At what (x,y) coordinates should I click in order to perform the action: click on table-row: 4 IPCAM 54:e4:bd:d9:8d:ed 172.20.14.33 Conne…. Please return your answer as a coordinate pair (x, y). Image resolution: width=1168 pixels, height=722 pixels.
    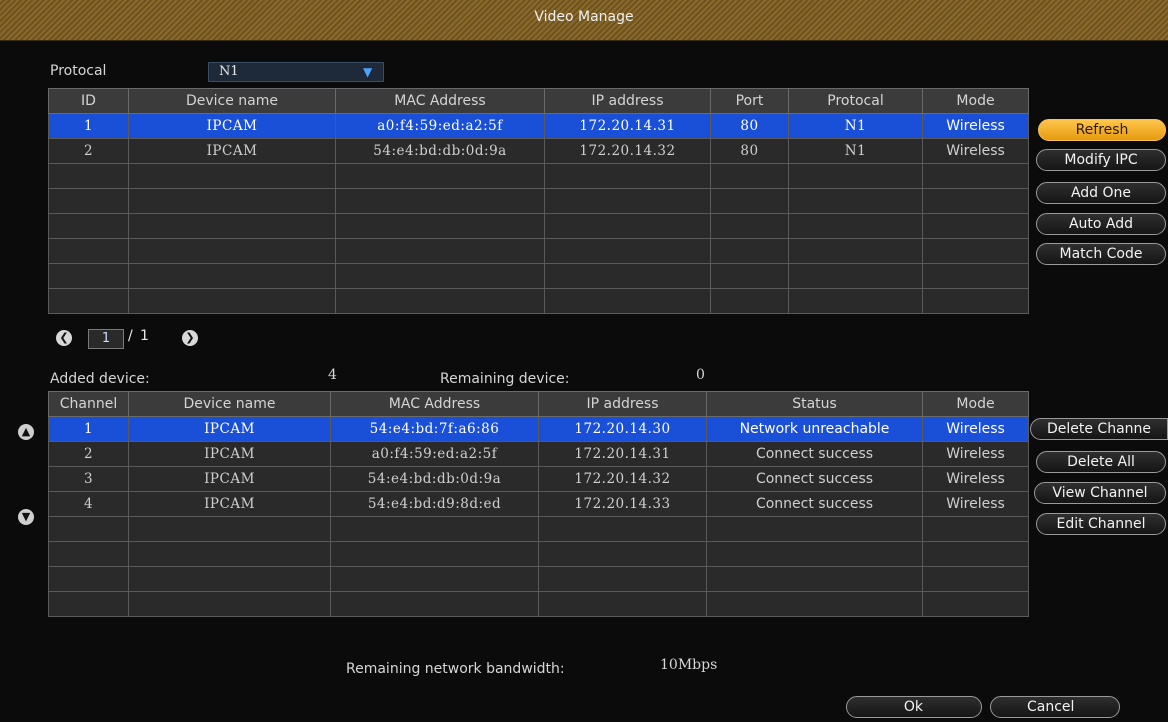
    Looking at the image, I should click on (538, 504).